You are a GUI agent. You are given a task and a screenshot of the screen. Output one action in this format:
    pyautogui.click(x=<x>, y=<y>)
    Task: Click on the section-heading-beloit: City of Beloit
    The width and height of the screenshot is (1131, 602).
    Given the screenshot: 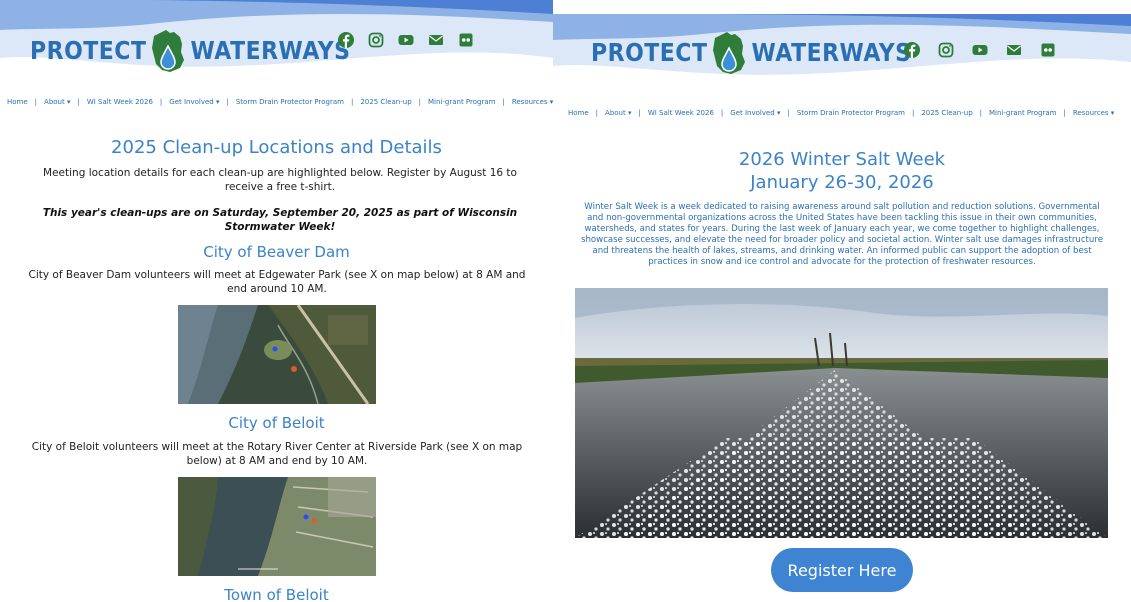 What is the action you would take?
    pyautogui.click(x=276, y=423)
    